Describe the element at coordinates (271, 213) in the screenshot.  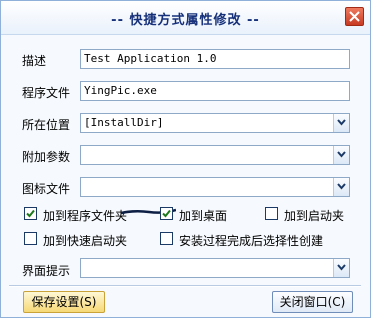
I see `add-to-startup-checkbox` at that location.